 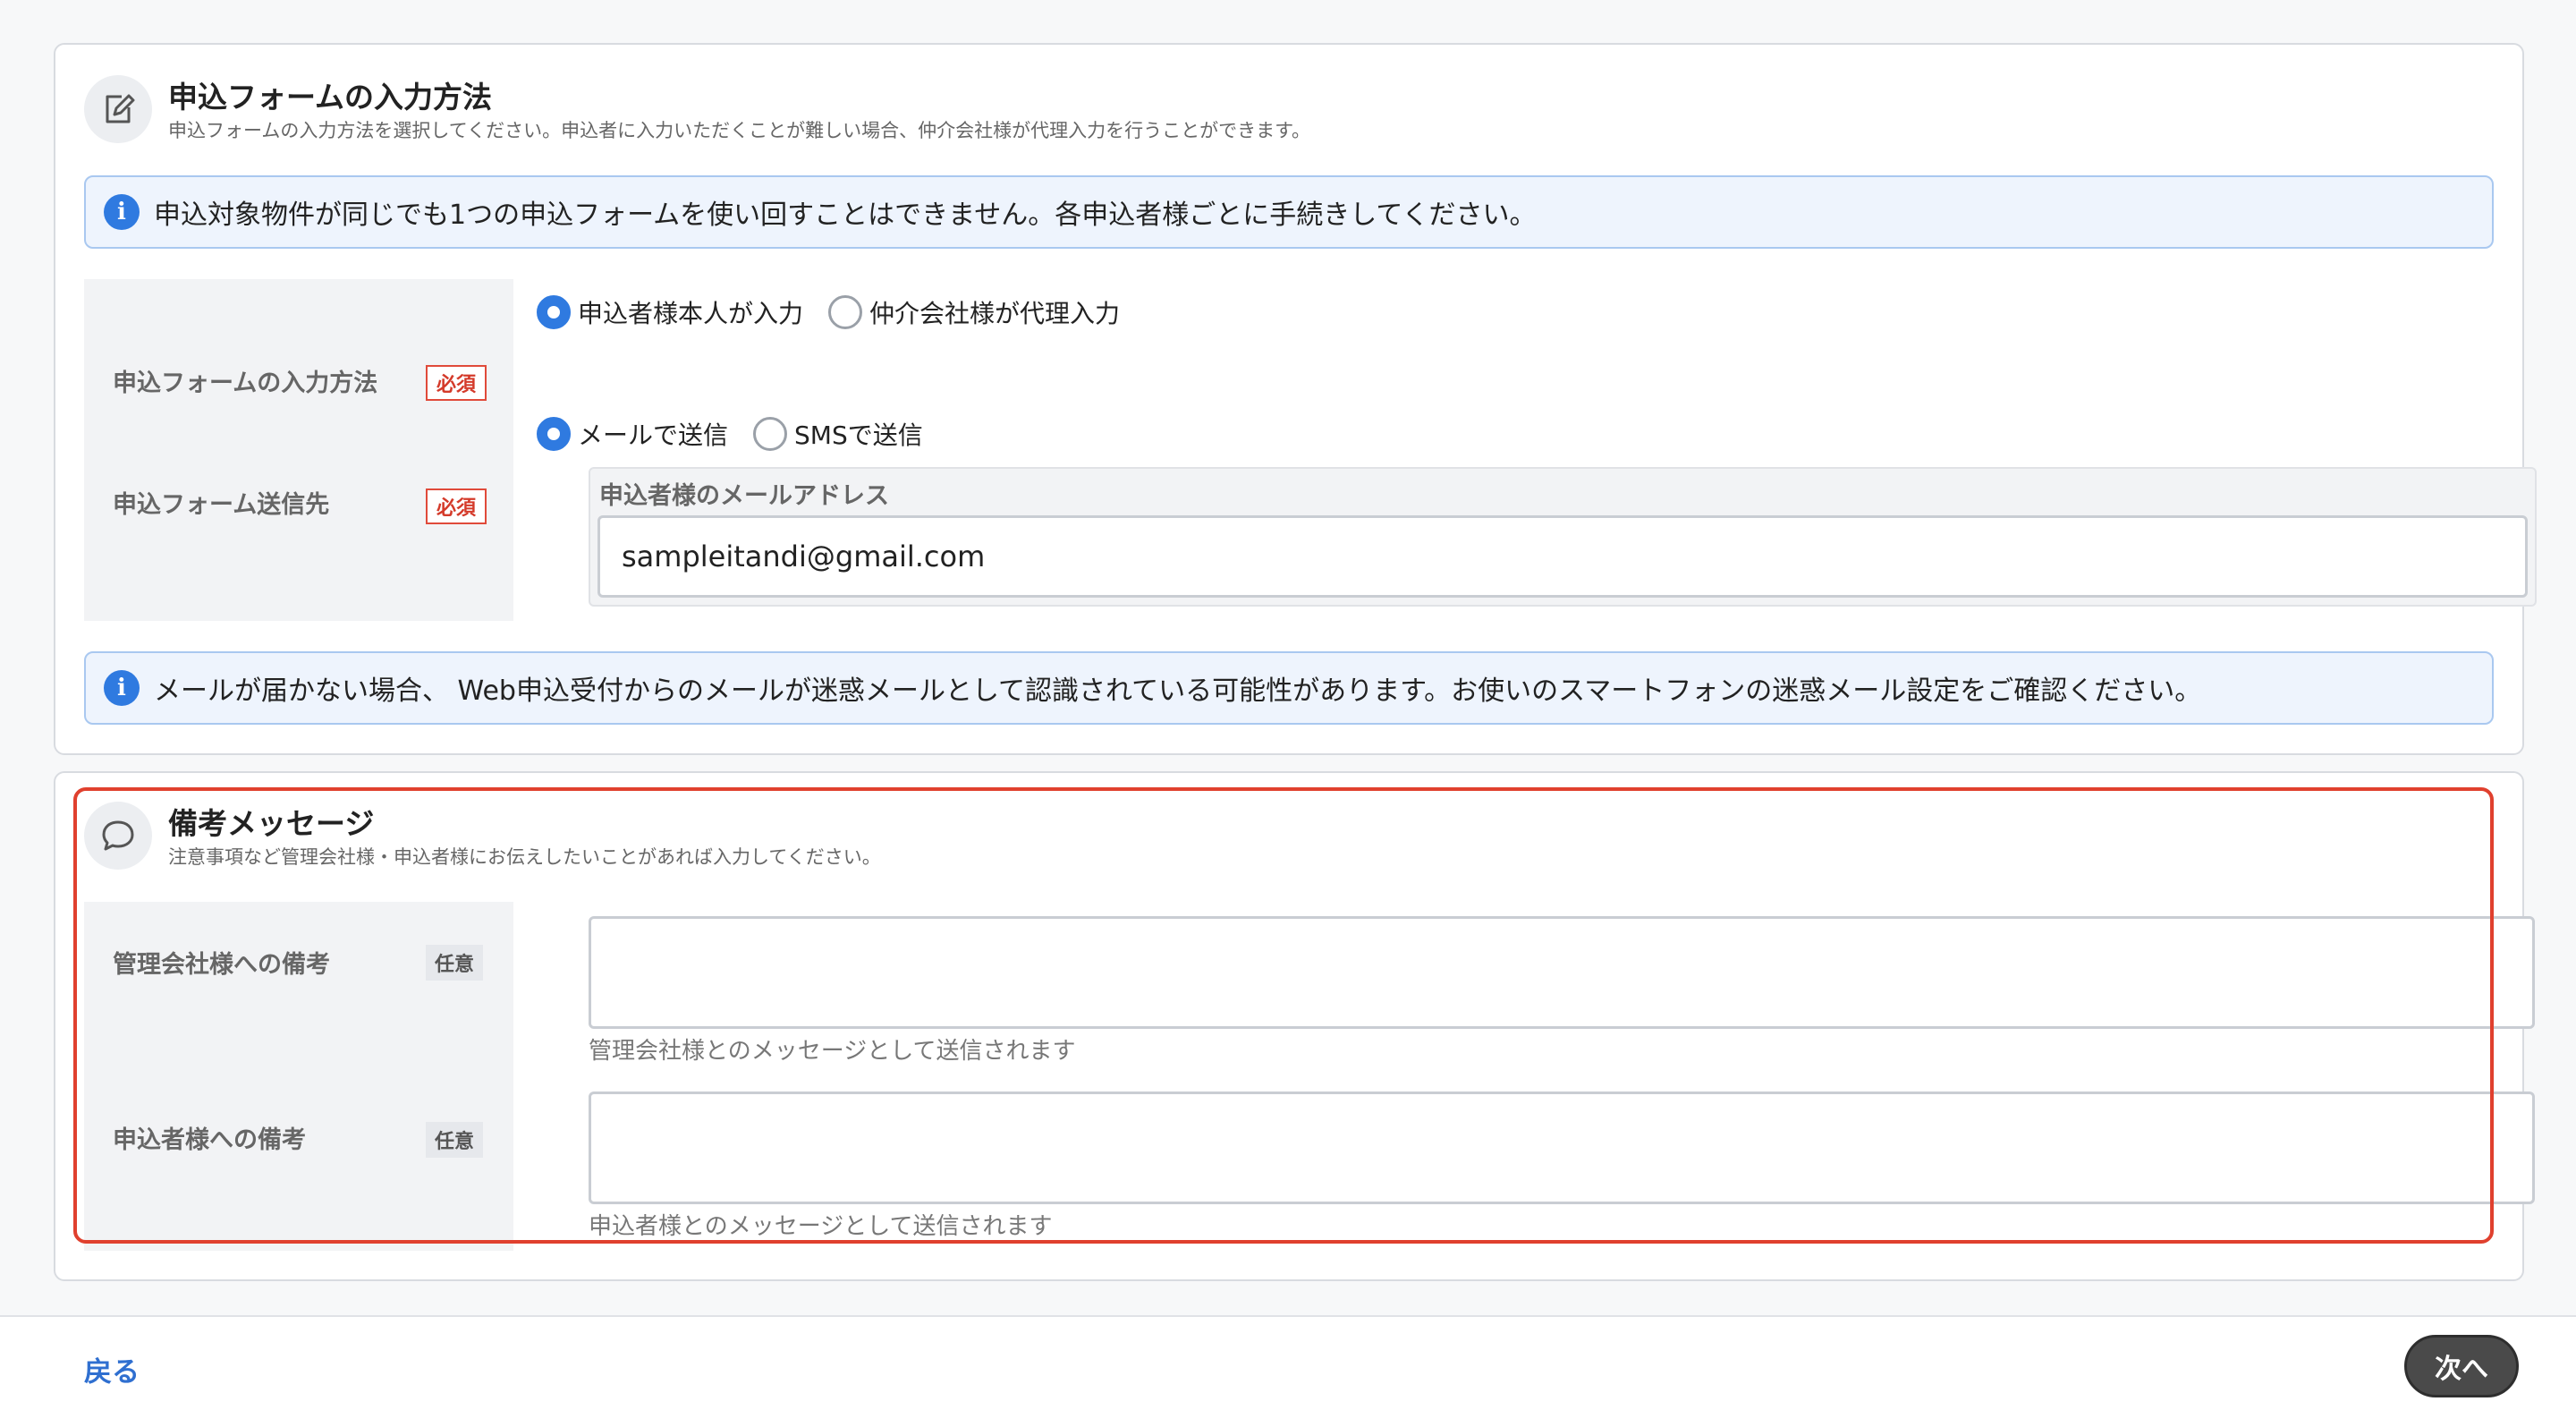 I want to click on email-field-group: 申込者様のメールアドレス, so click(x=1563, y=537).